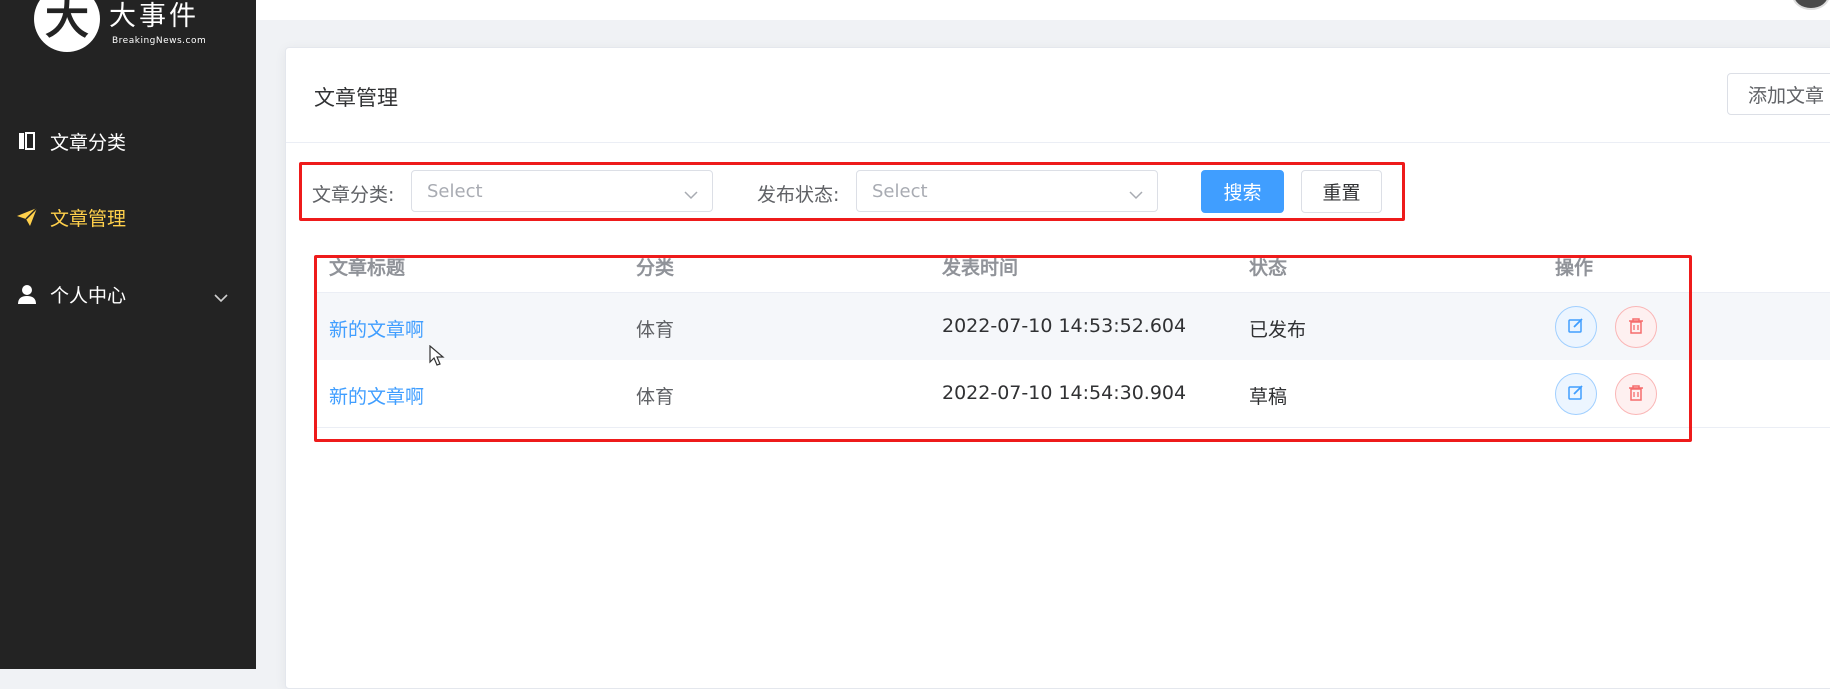 This screenshot has height=689, width=1830. Describe the element at coordinates (1268, 397) in the screenshot. I see `article-state: 草稿` at that location.